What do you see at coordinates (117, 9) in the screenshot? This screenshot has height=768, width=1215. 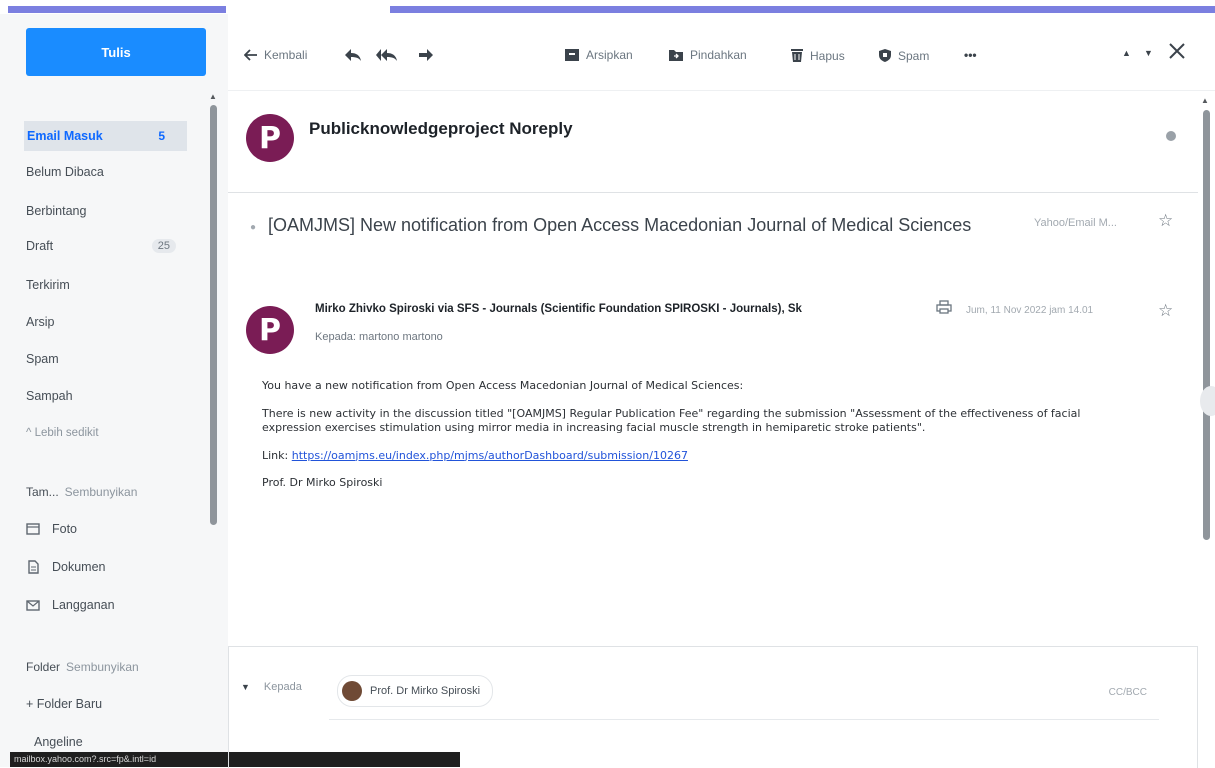 I see `top-accent-stripe-left` at bounding box center [117, 9].